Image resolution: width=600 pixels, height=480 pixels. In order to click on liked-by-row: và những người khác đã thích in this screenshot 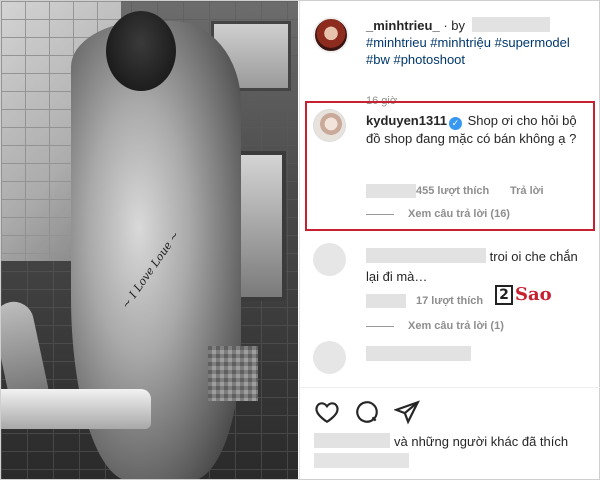, I will do `click(441, 441)`.